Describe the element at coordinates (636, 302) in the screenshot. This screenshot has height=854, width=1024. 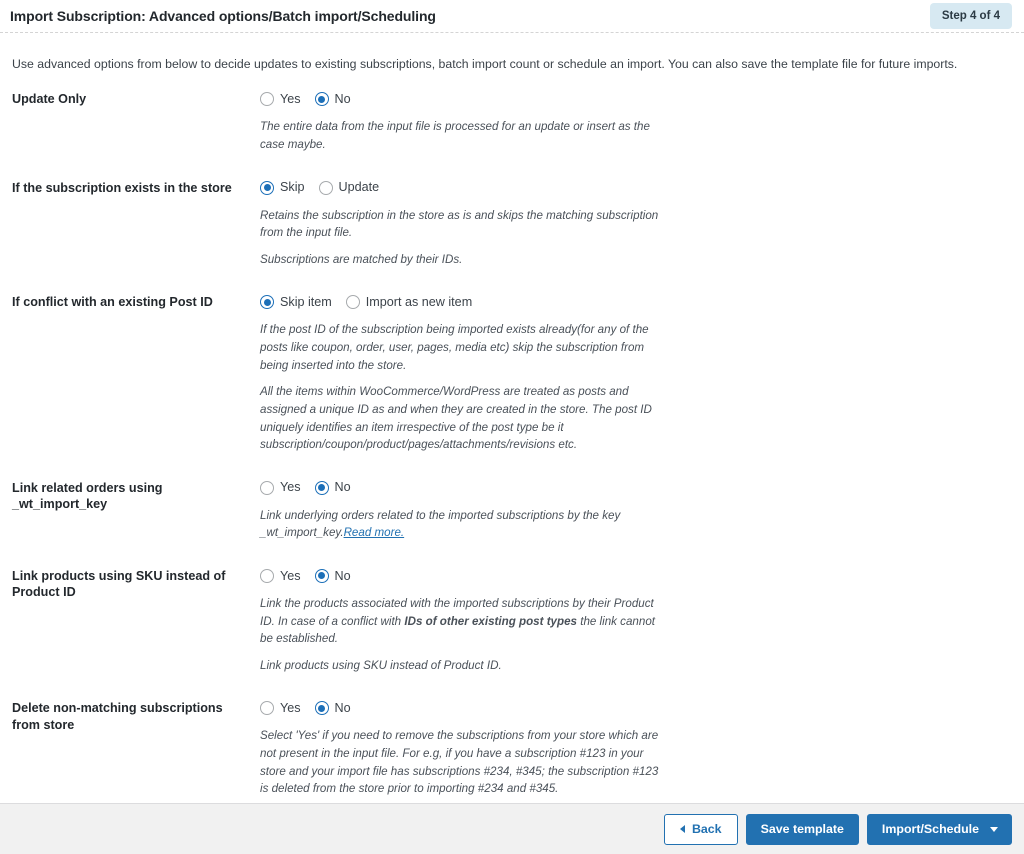
I see `radio-group-post-id-conflict: Skip item Import as new item` at that location.